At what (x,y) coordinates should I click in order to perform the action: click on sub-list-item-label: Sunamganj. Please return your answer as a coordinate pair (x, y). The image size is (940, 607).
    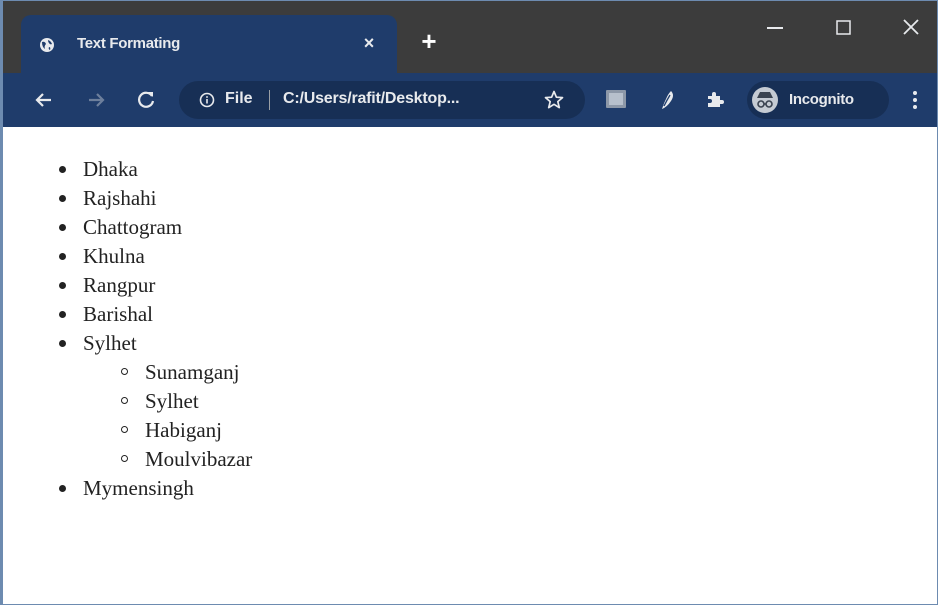
    Looking at the image, I should click on (192, 372).